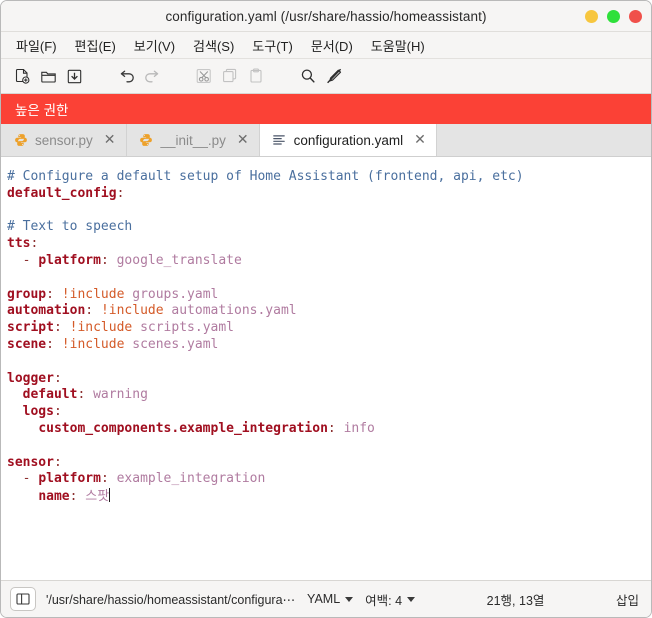 The height and width of the screenshot is (618, 652). Describe the element at coordinates (204, 76) in the screenshot. I see `cut-icon` at that location.